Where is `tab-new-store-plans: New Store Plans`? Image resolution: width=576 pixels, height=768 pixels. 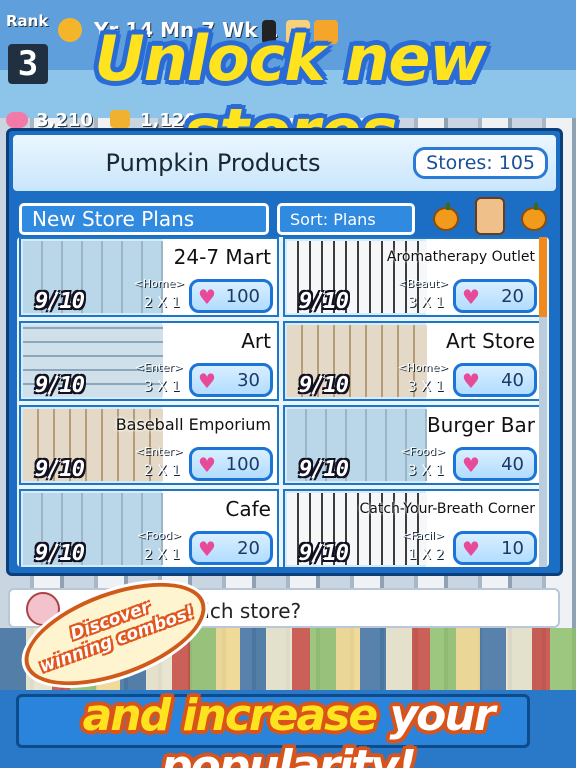
tab-new-store-plans: New Store Plans is located at coordinates (144, 219).